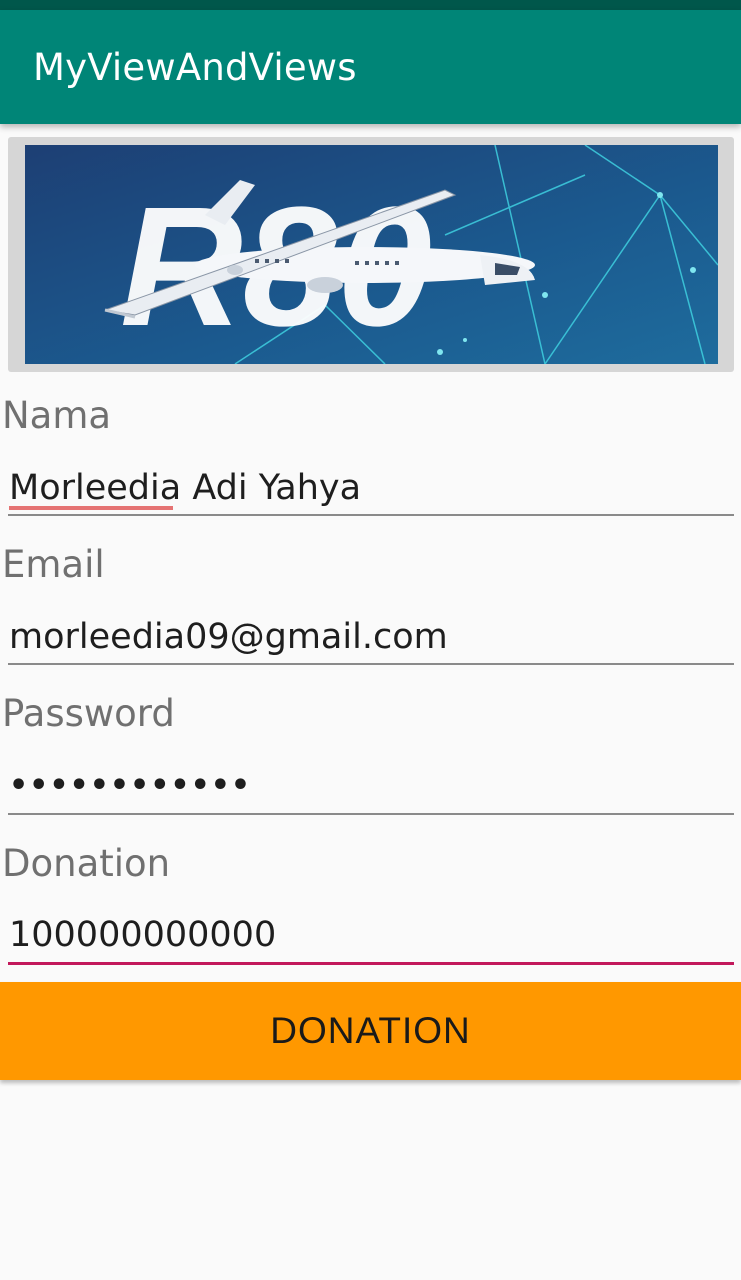 This screenshot has width=741, height=1280. I want to click on name-value-rest: Adi Yahya, so click(271, 488).